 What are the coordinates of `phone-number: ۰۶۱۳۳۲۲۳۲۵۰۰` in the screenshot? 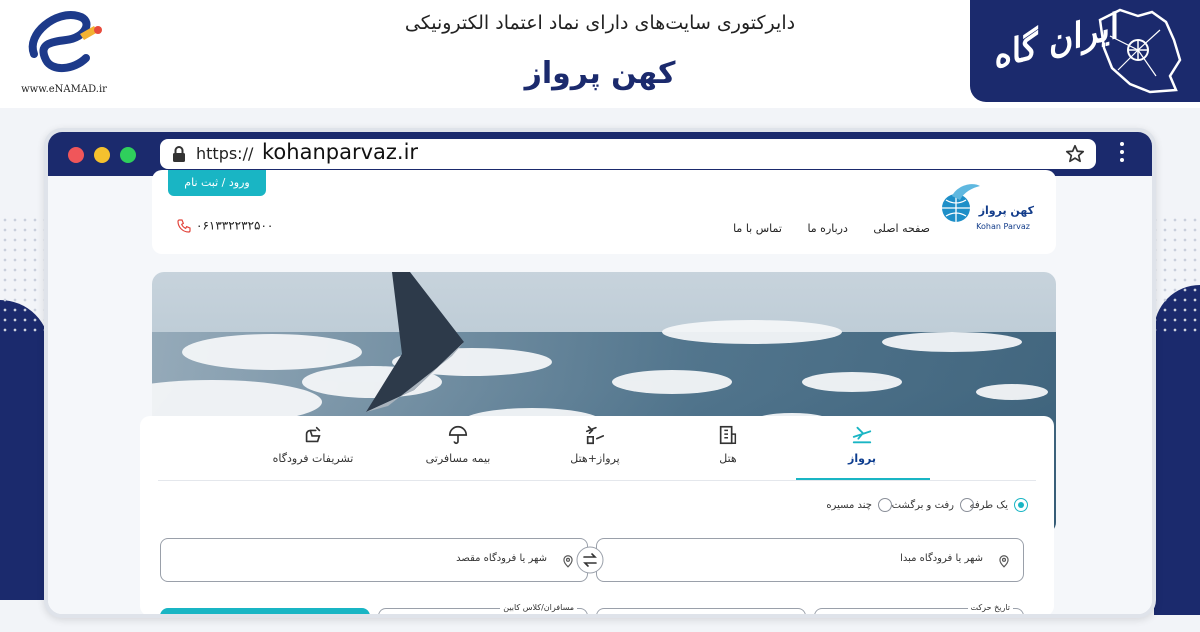 It's located at (224, 226).